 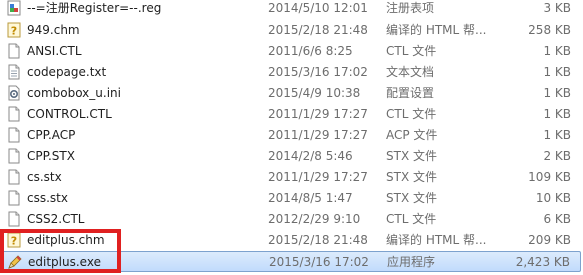 What do you see at coordinates (310, 198) in the screenshot?
I see `file-date: 2014/8/5 1:47` at bounding box center [310, 198].